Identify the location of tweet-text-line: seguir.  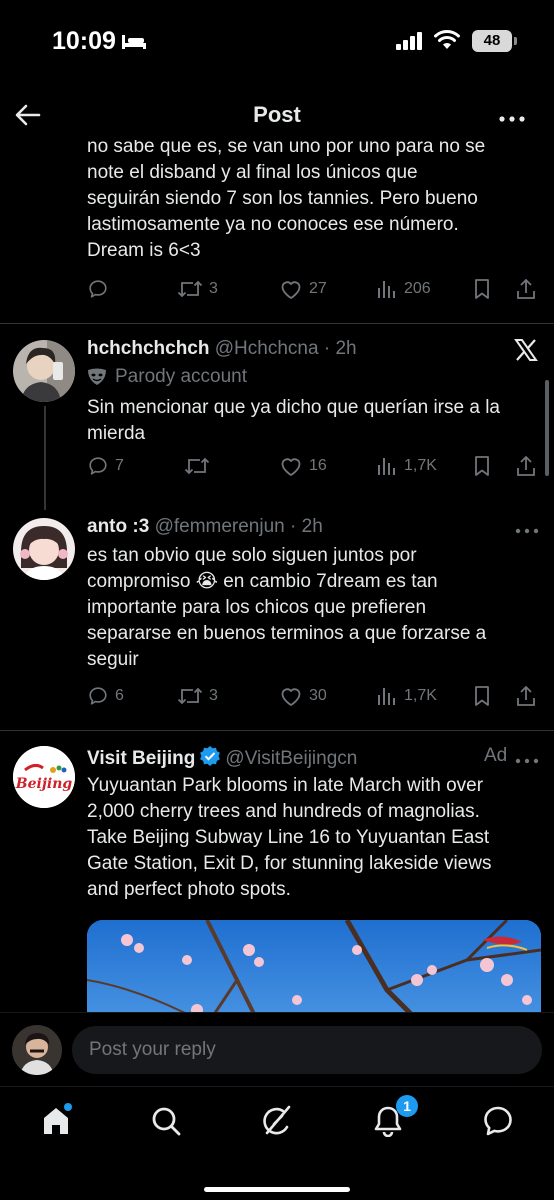
(113, 659).